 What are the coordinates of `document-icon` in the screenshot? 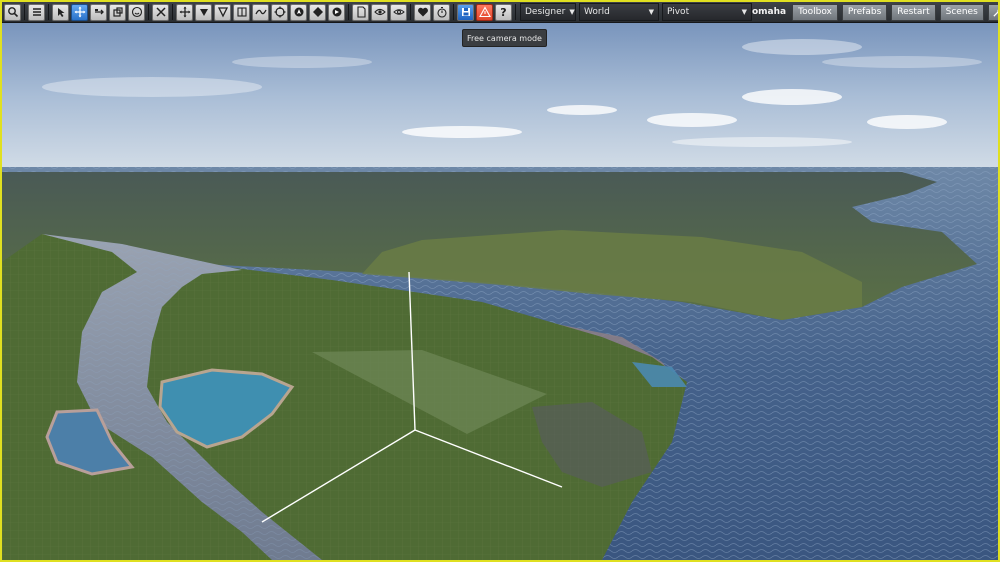 It's located at (360, 12).